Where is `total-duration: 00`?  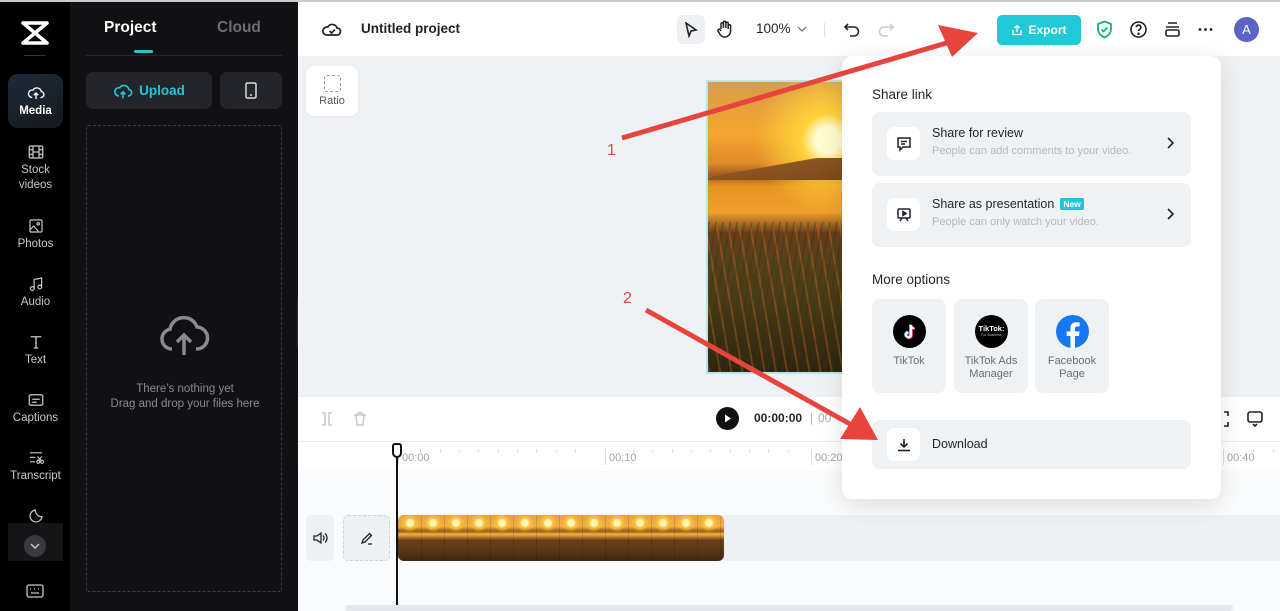 total-duration: 00 is located at coordinates (825, 418).